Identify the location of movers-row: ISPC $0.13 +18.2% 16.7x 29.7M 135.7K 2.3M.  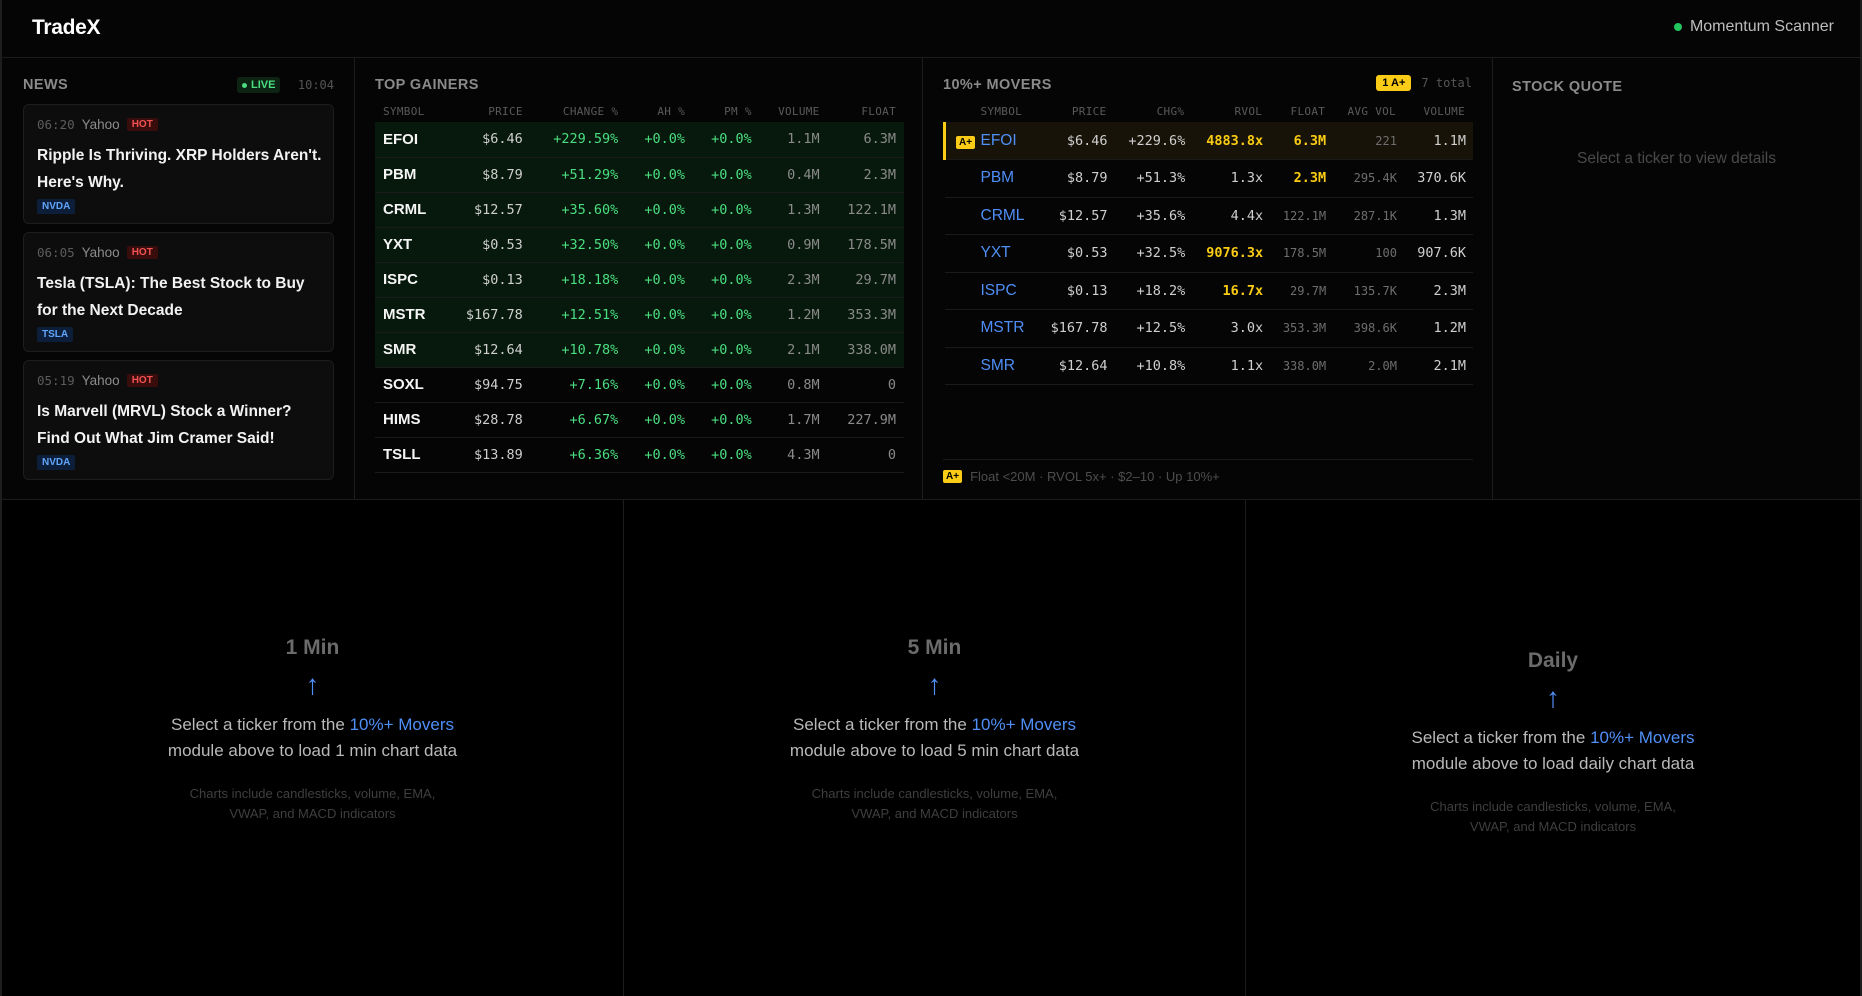
(1208, 291).